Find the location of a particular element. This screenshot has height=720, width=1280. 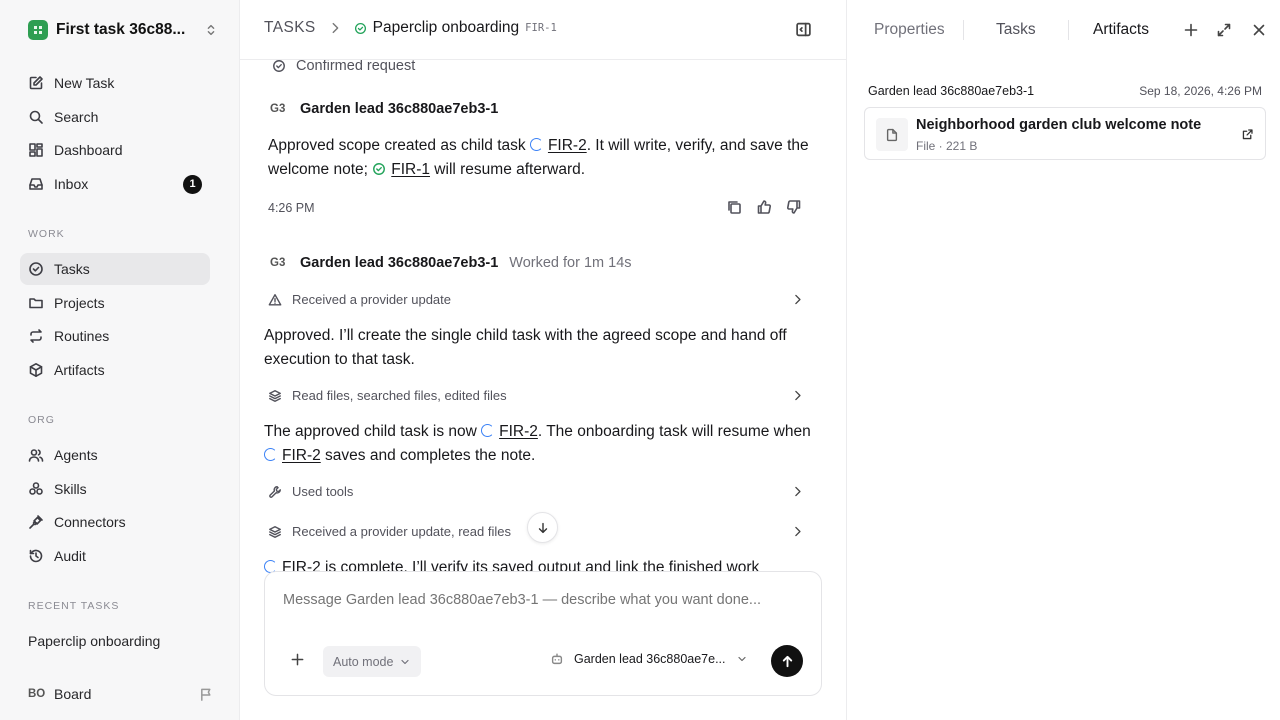

board-avatar: BO is located at coordinates (37, 694).